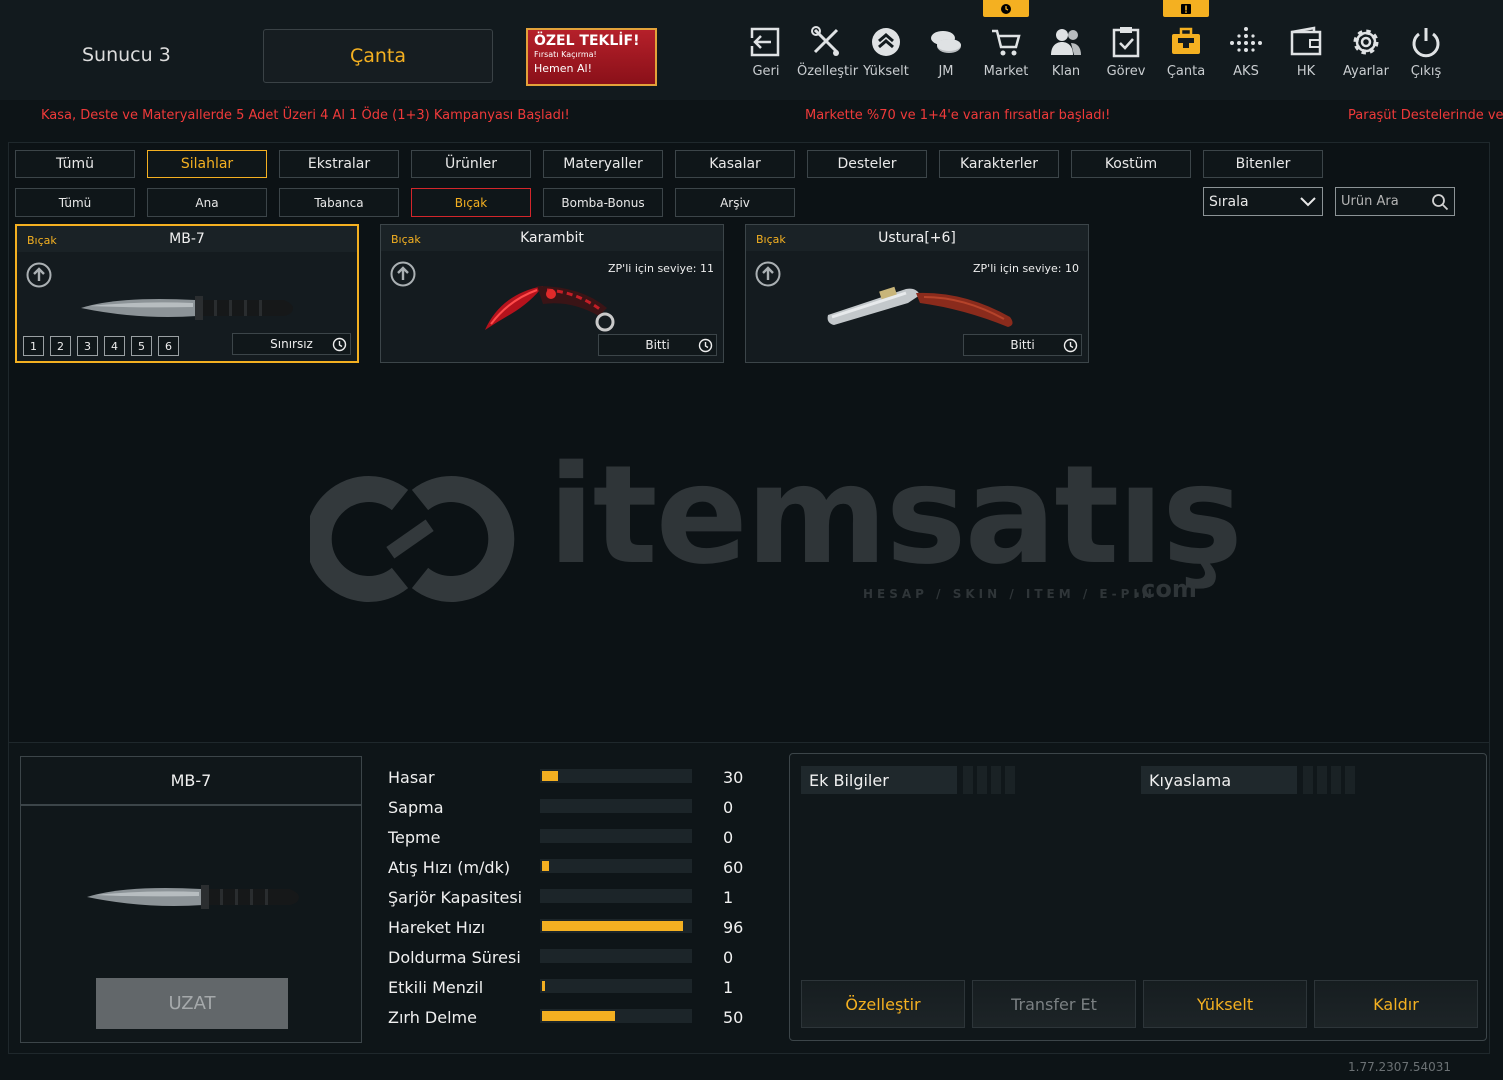 The height and width of the screenshot is (1080, 1503). What do you see at coordinates (1366, 56) in the screenshot?
I see `nav-settings: Ayarlar` at bounding box center [1366, 56].